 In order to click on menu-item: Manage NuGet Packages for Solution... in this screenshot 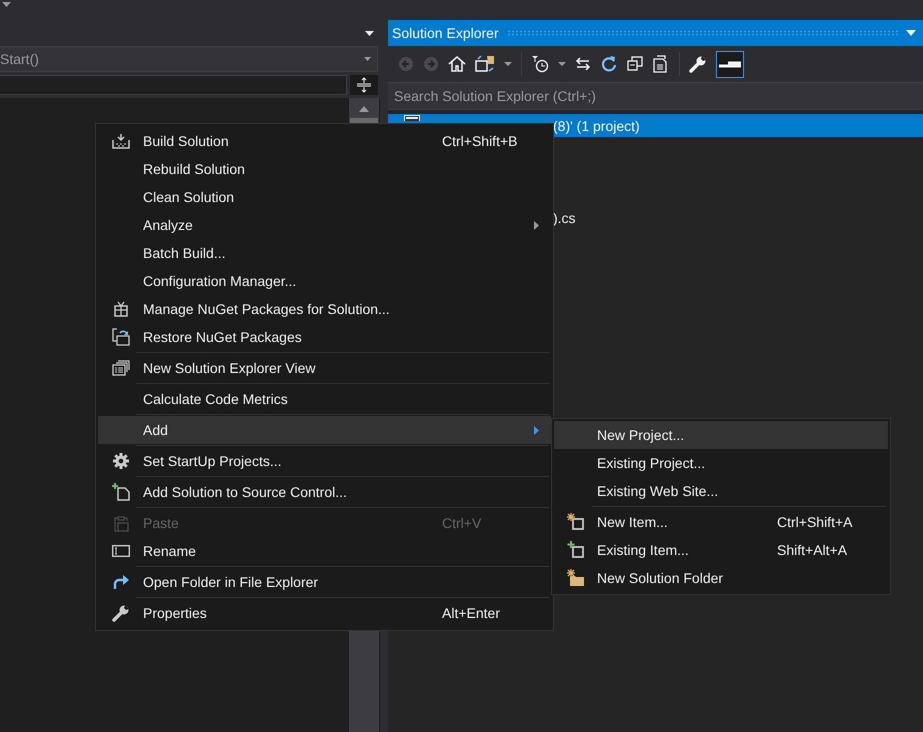, I will do `click(324, 309)`.